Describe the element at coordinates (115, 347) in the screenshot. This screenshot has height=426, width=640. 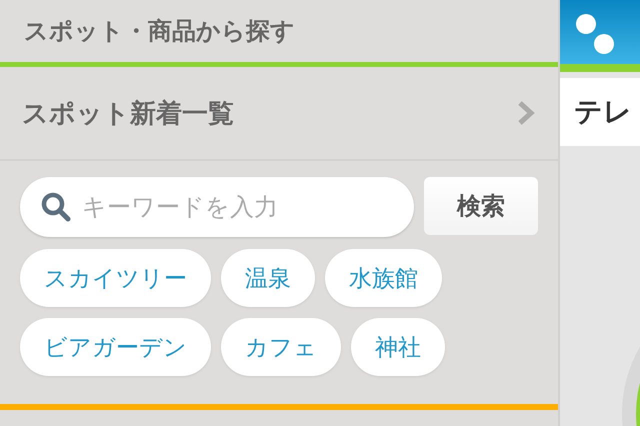
I see `keyword-tag: ビアガーデン` at that location.